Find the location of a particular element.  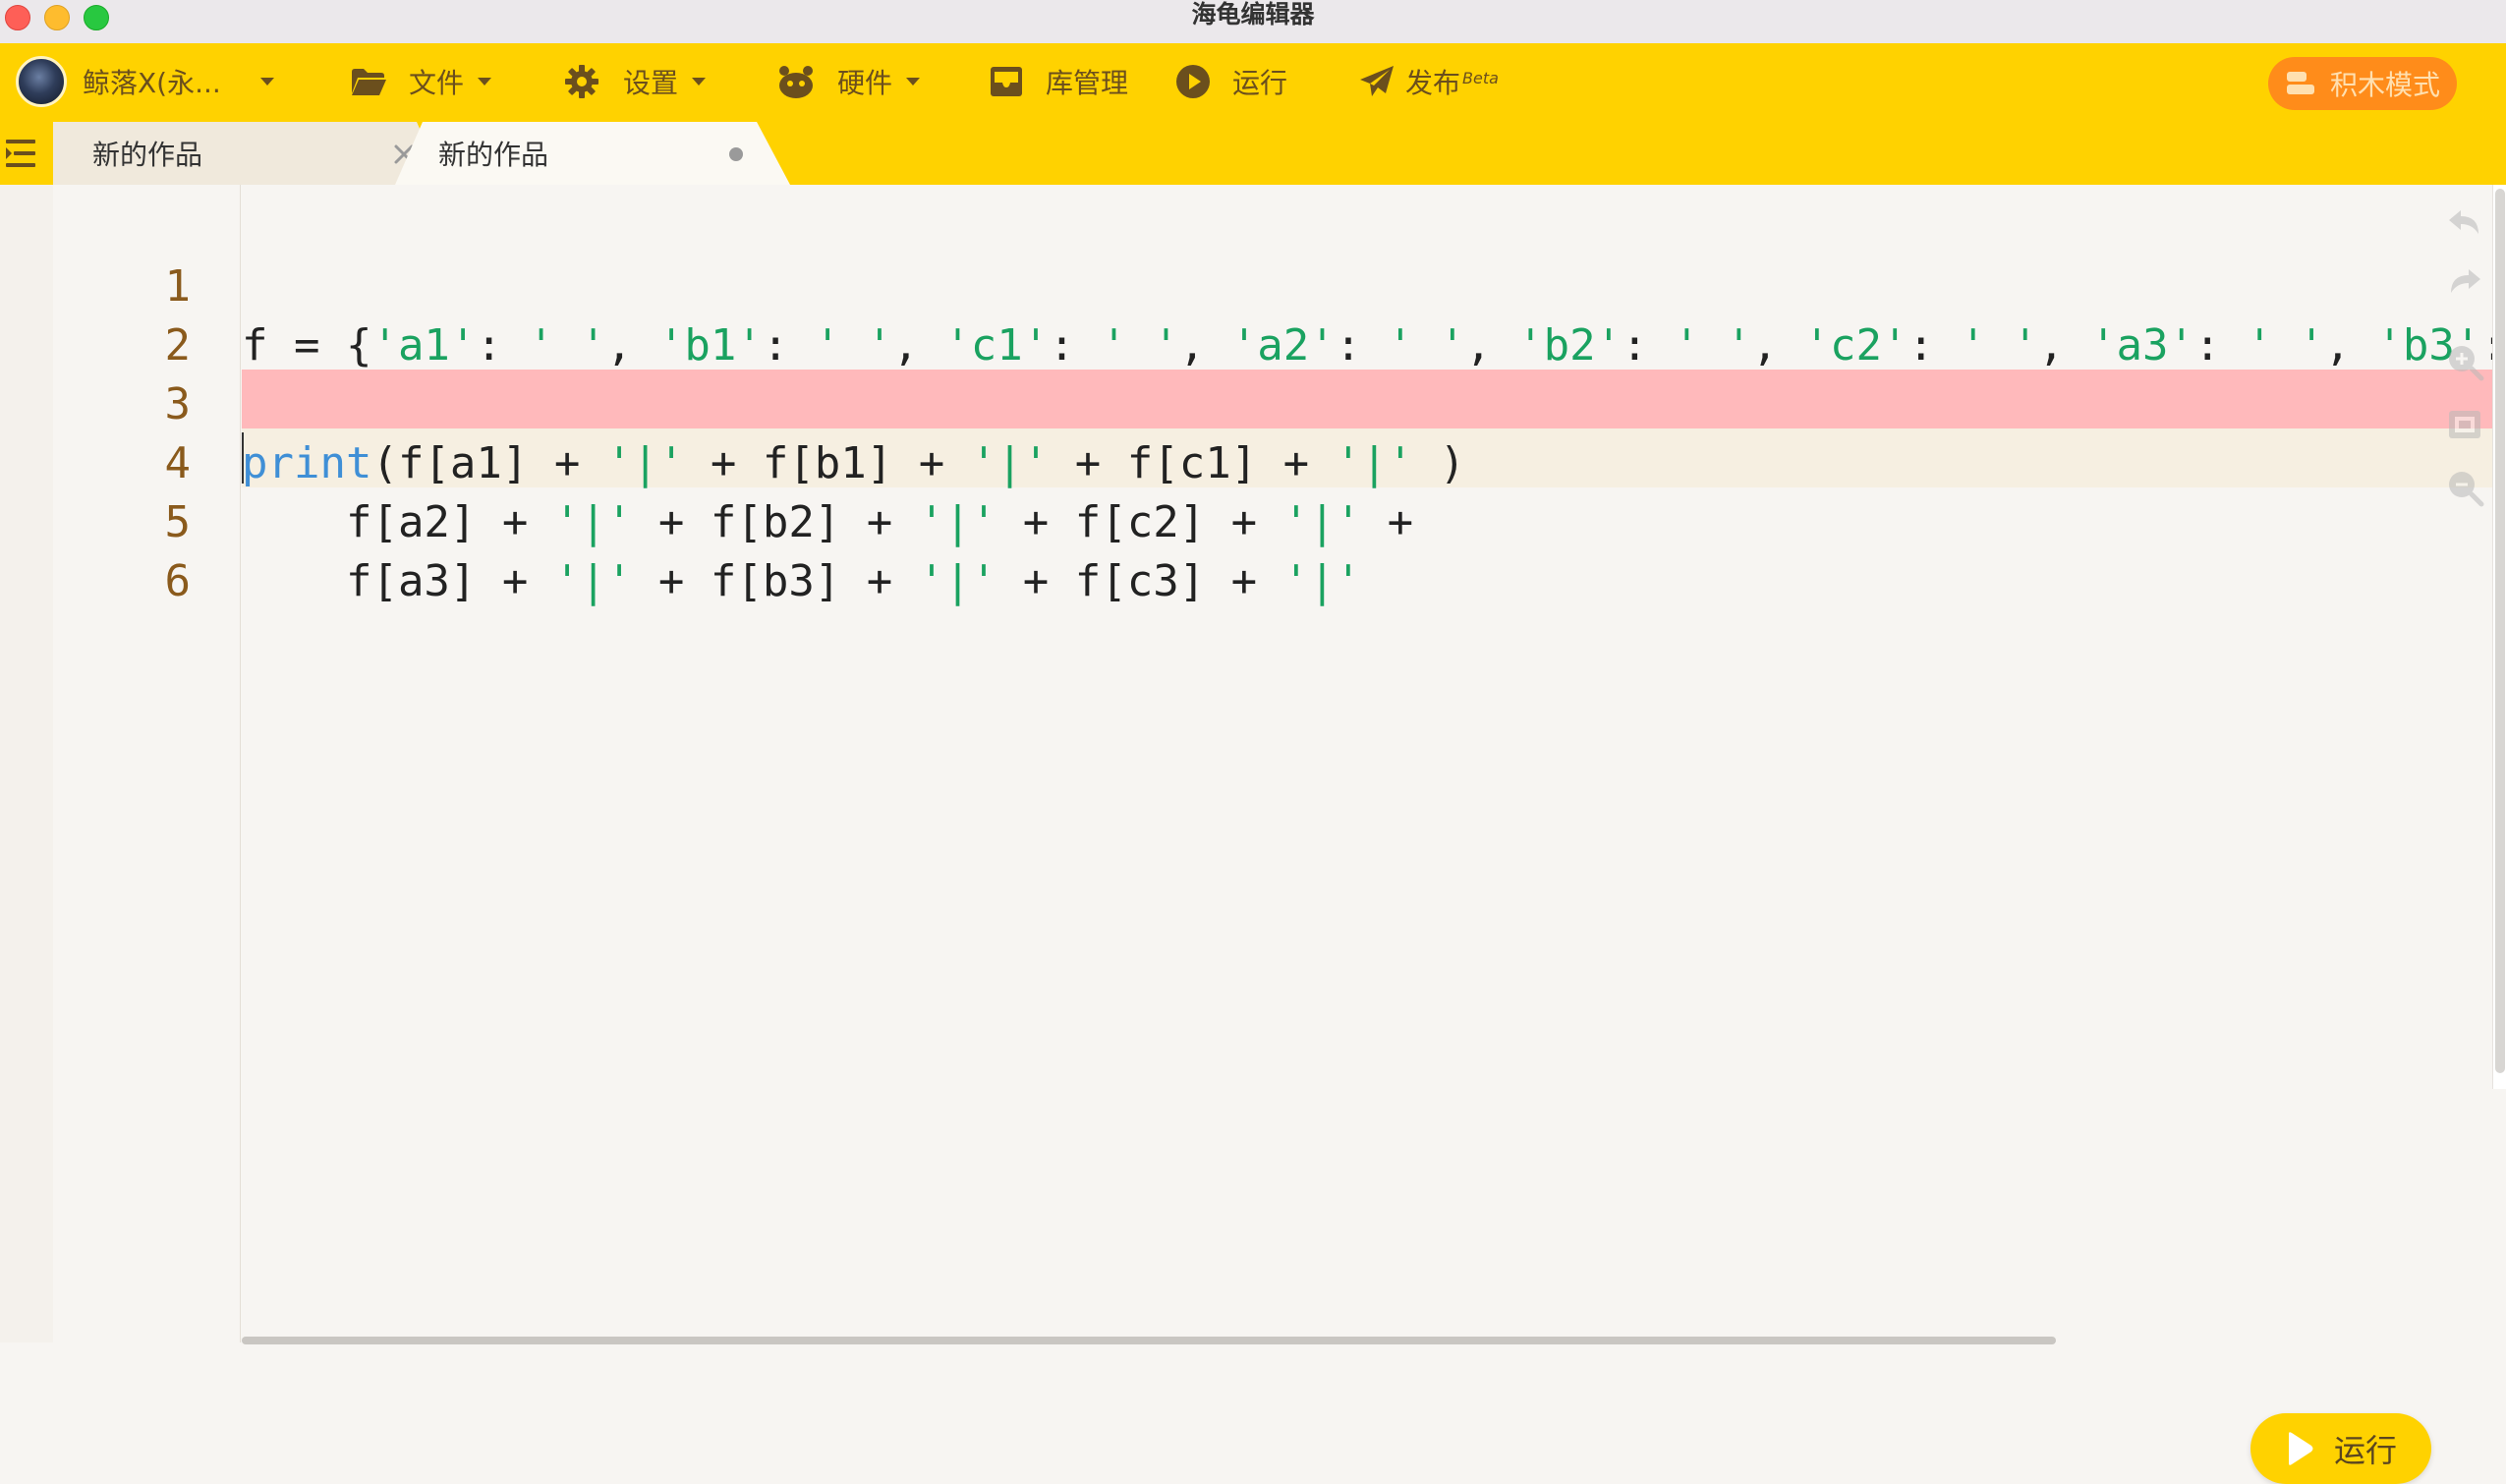

avatar is located at coordinates (41, 81).